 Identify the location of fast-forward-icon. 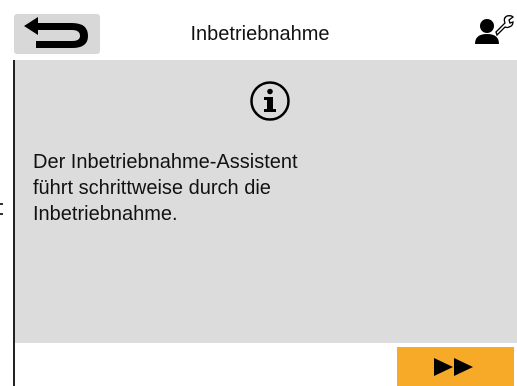
(453, 367).